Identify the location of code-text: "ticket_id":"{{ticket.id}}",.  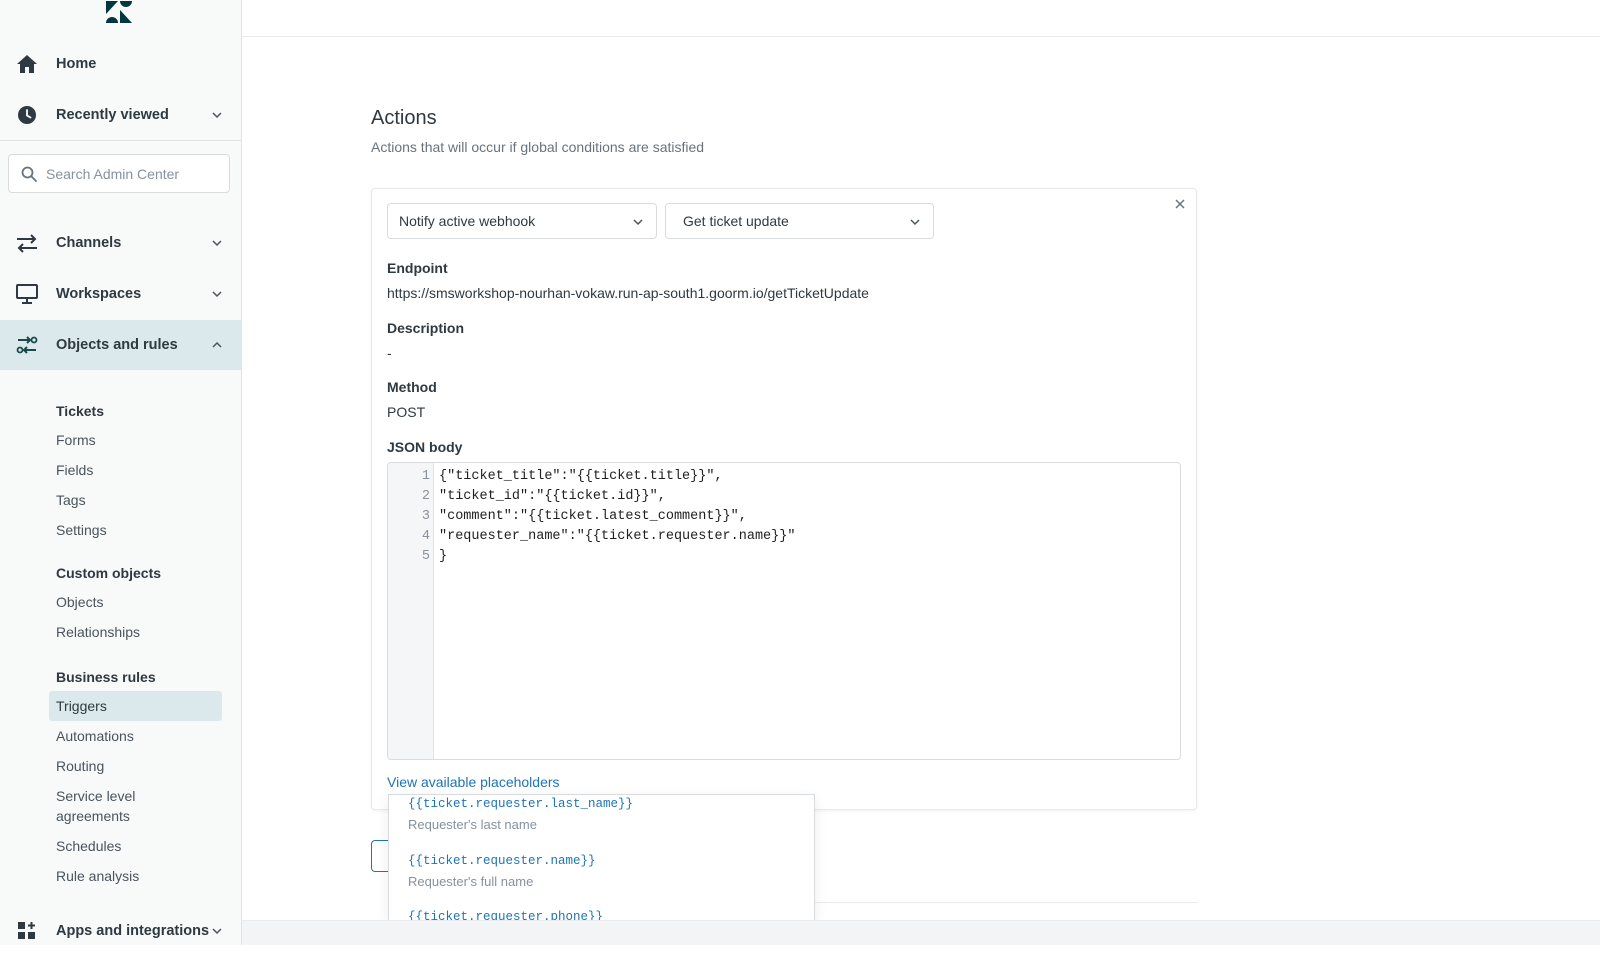
(552, 496).